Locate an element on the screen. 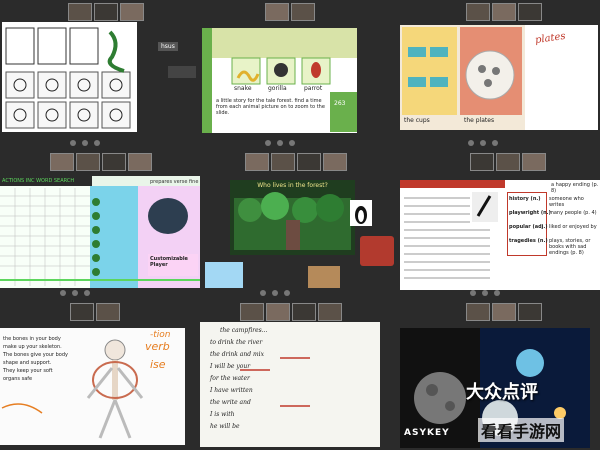 Image resolution: width=600 pixels, height=450 pixels. worksheet-grid is located at coordinates (68, 78).